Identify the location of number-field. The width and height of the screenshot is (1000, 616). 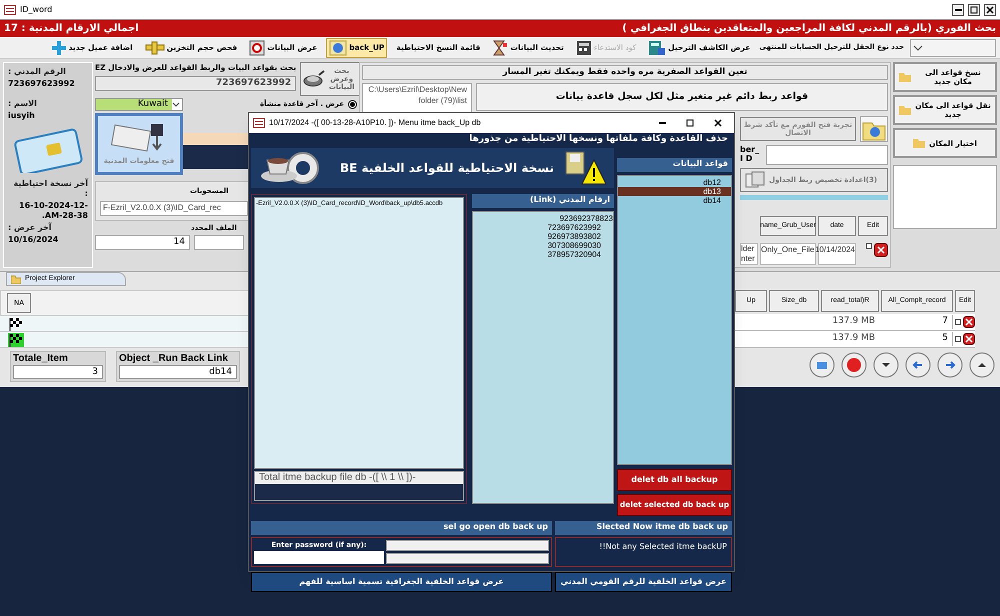
(827, 155).